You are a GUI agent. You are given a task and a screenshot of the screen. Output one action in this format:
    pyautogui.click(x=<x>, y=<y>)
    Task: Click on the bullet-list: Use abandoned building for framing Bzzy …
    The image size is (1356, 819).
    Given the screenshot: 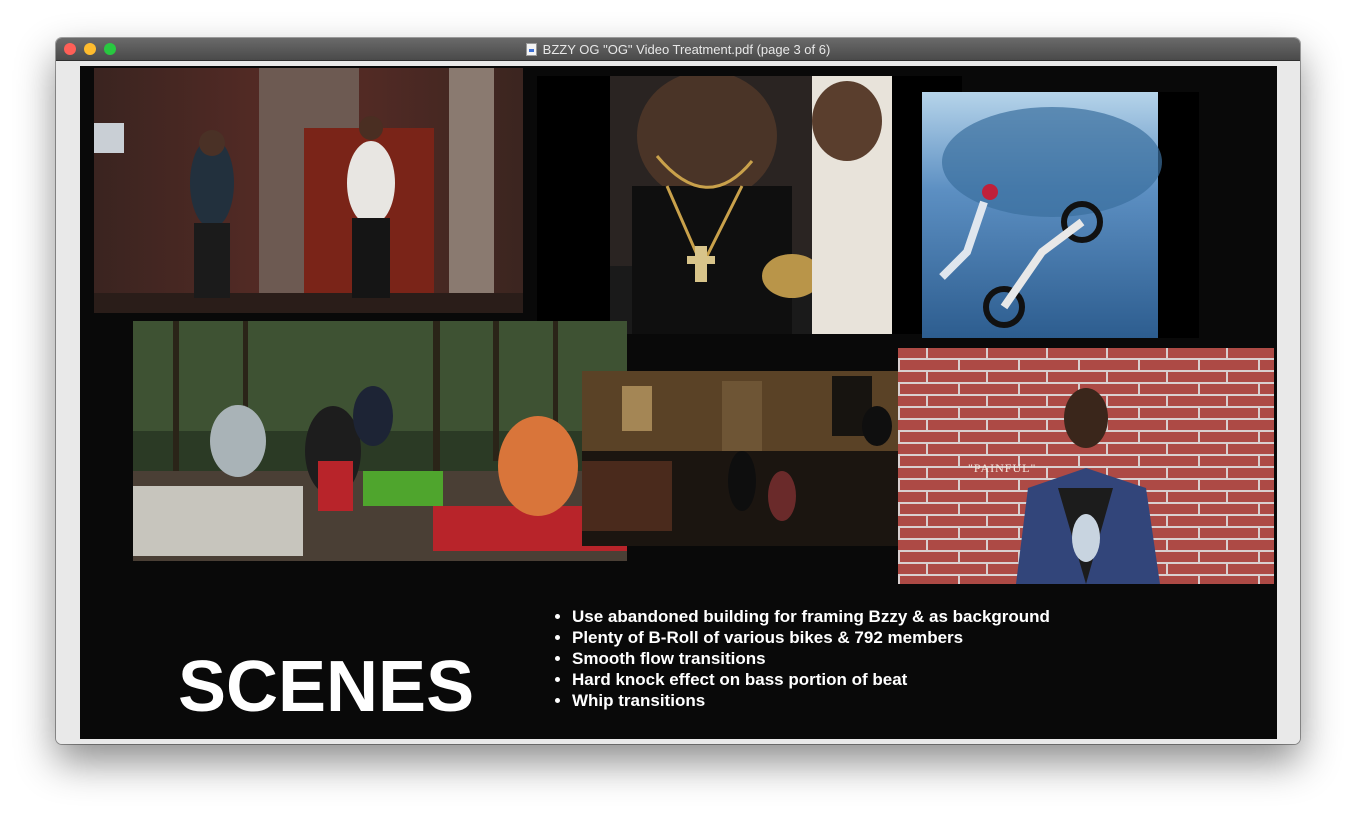 What is the action you would take?
    pyautogui.click(x=800, y=658)
    